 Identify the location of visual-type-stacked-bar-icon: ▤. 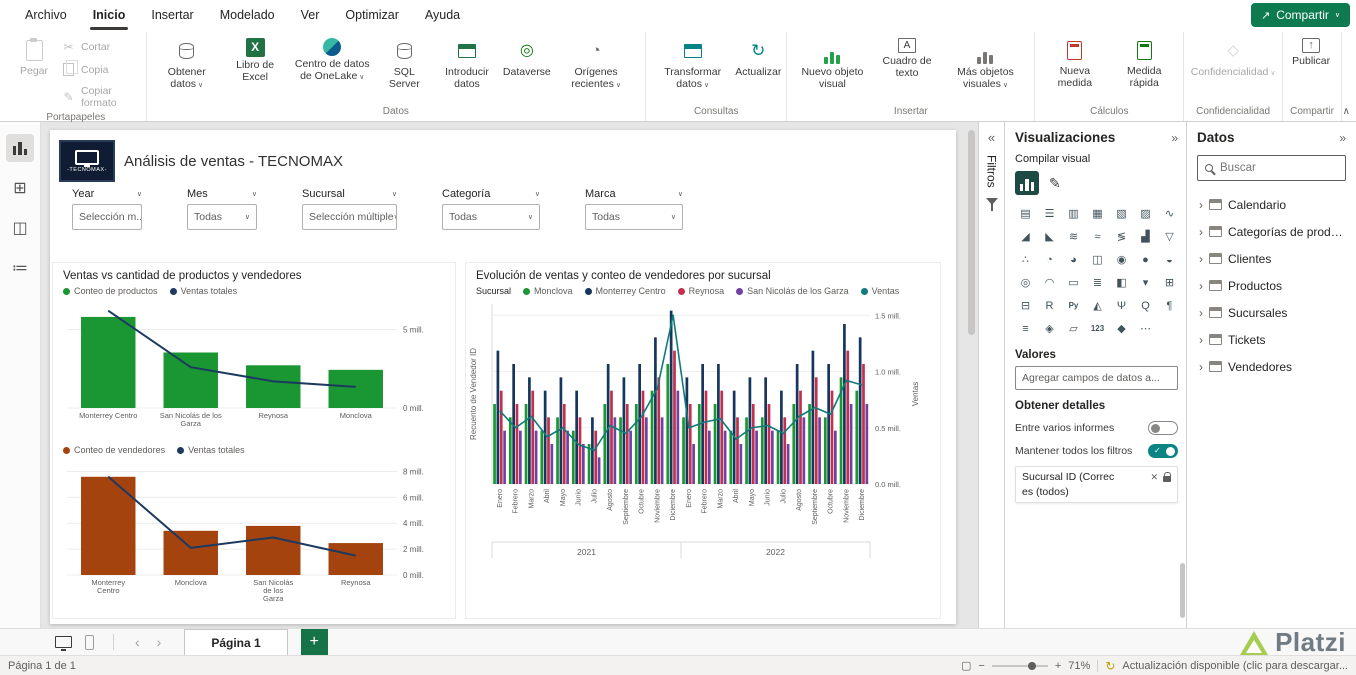
(1025, 213).